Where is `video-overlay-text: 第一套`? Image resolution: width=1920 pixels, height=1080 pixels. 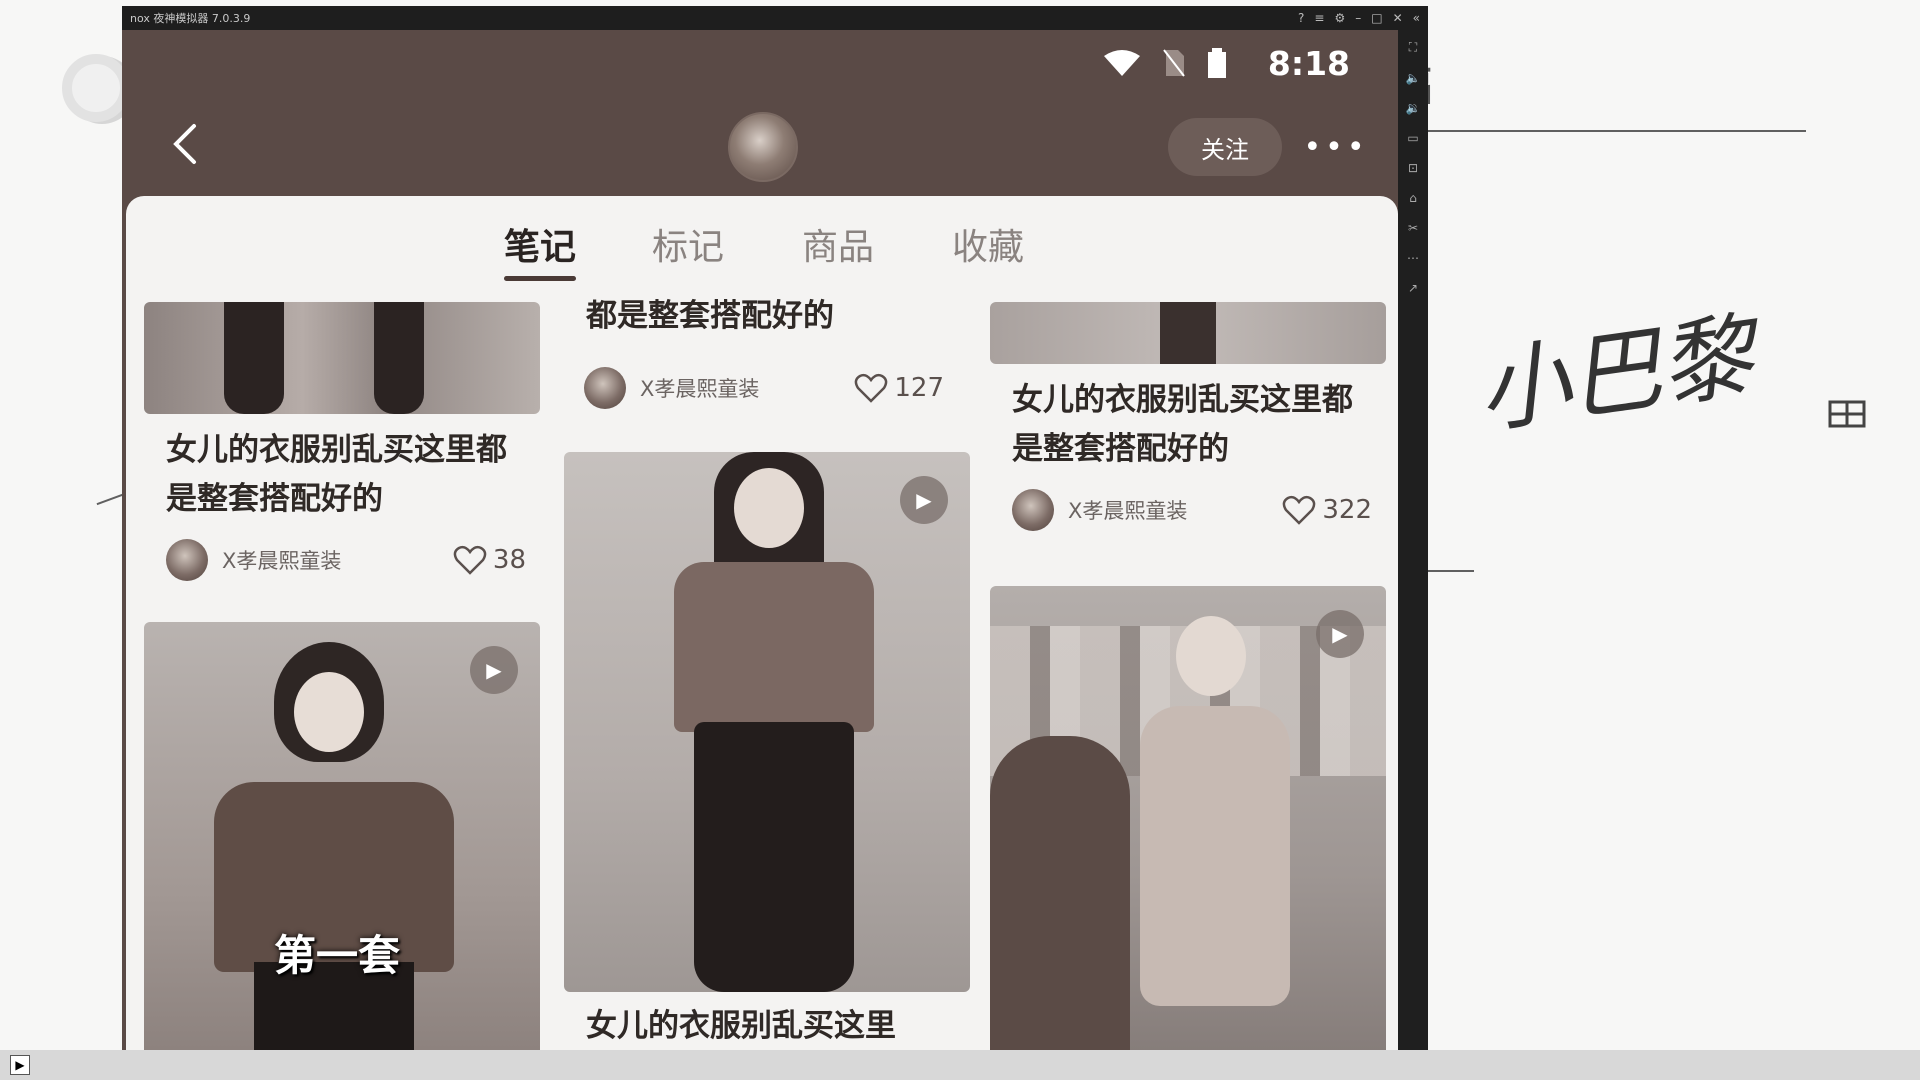
video-overlay-text: 第一套 is located at coordinates (337, 955).